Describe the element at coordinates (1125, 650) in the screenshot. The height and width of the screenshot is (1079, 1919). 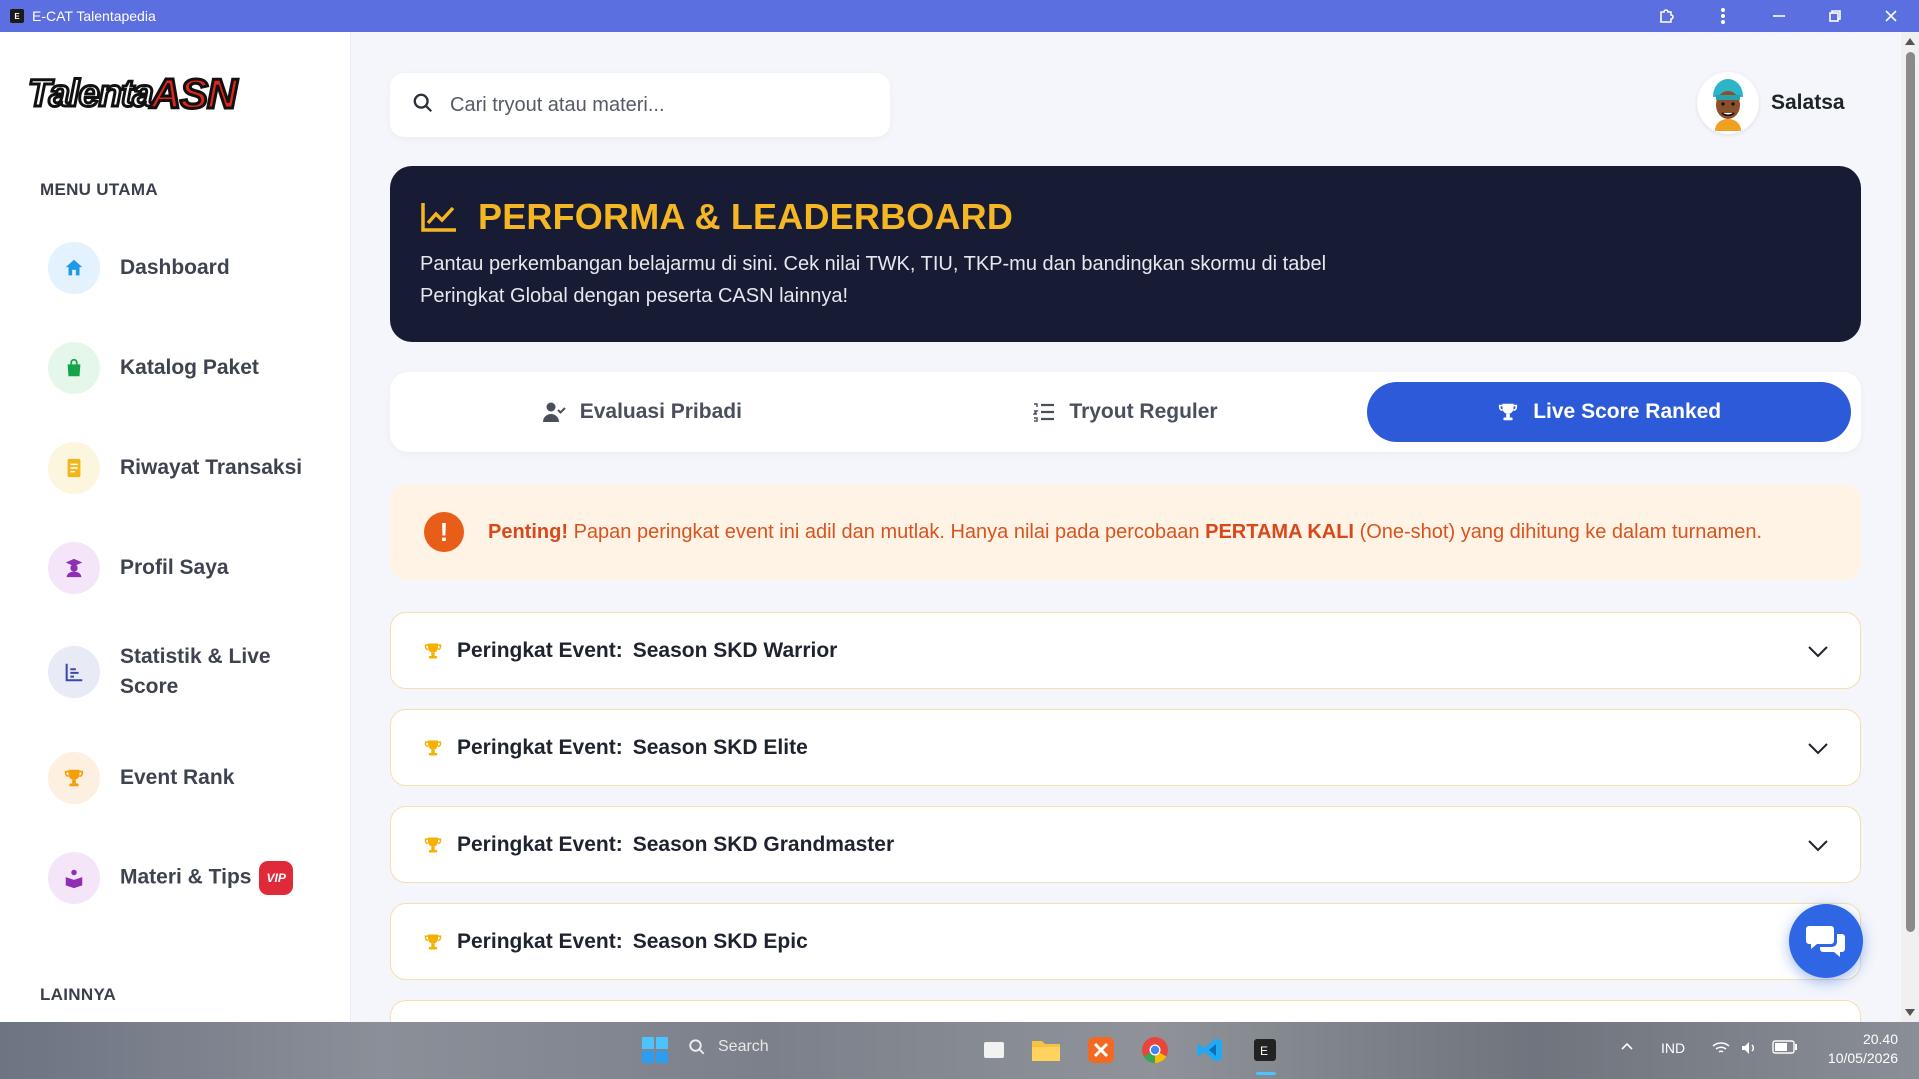
I see `event-accordion-warrior: Peringkat Event: Season SKD Warrior` at that location.